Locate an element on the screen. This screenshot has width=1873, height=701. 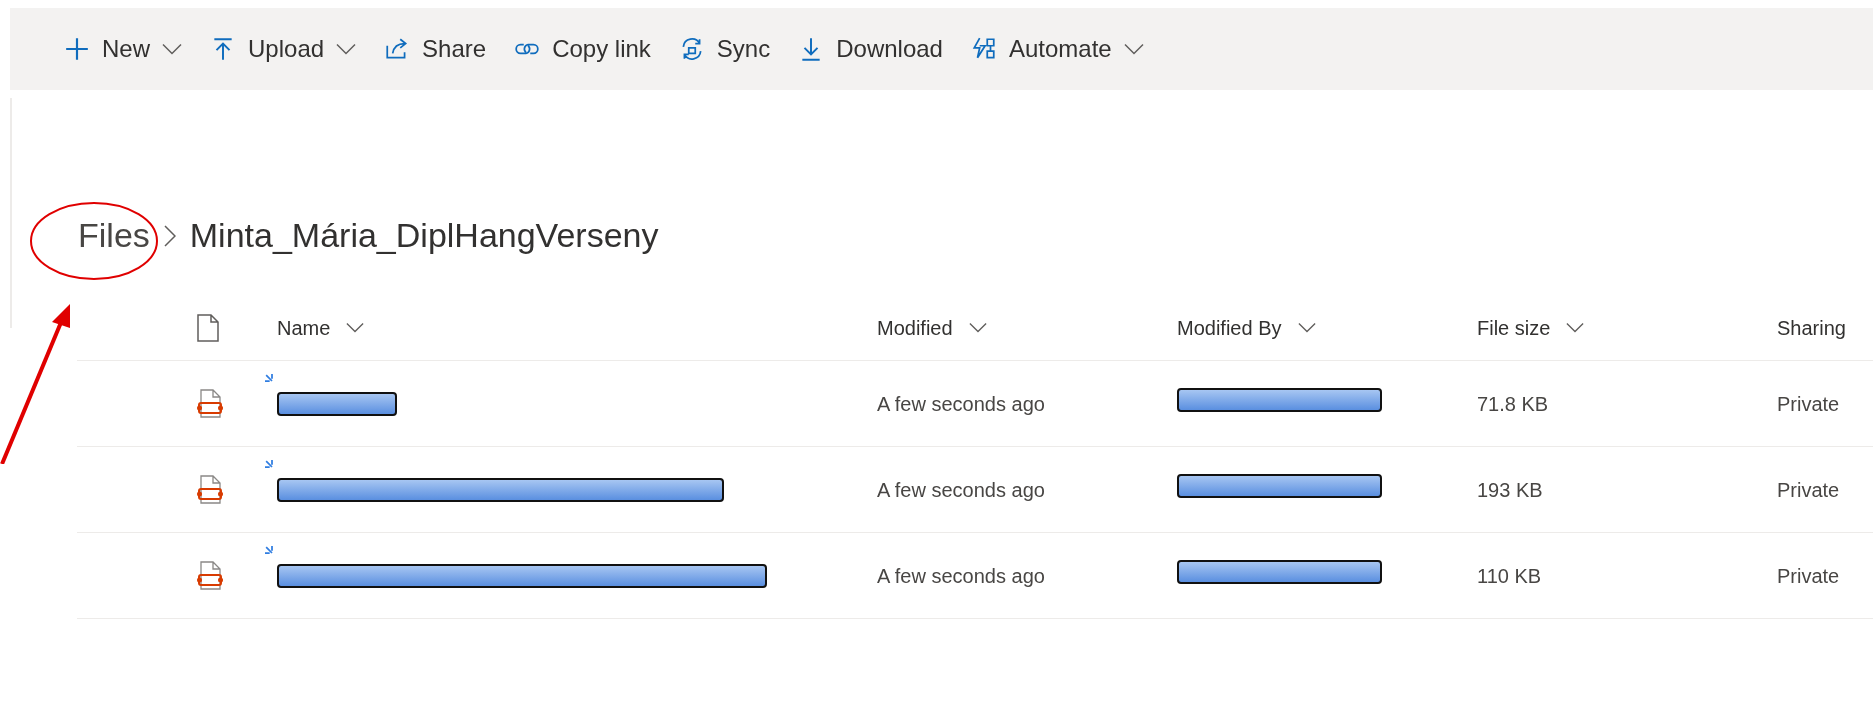
toolbar-button: Sync is located at coordinates (724, 49).